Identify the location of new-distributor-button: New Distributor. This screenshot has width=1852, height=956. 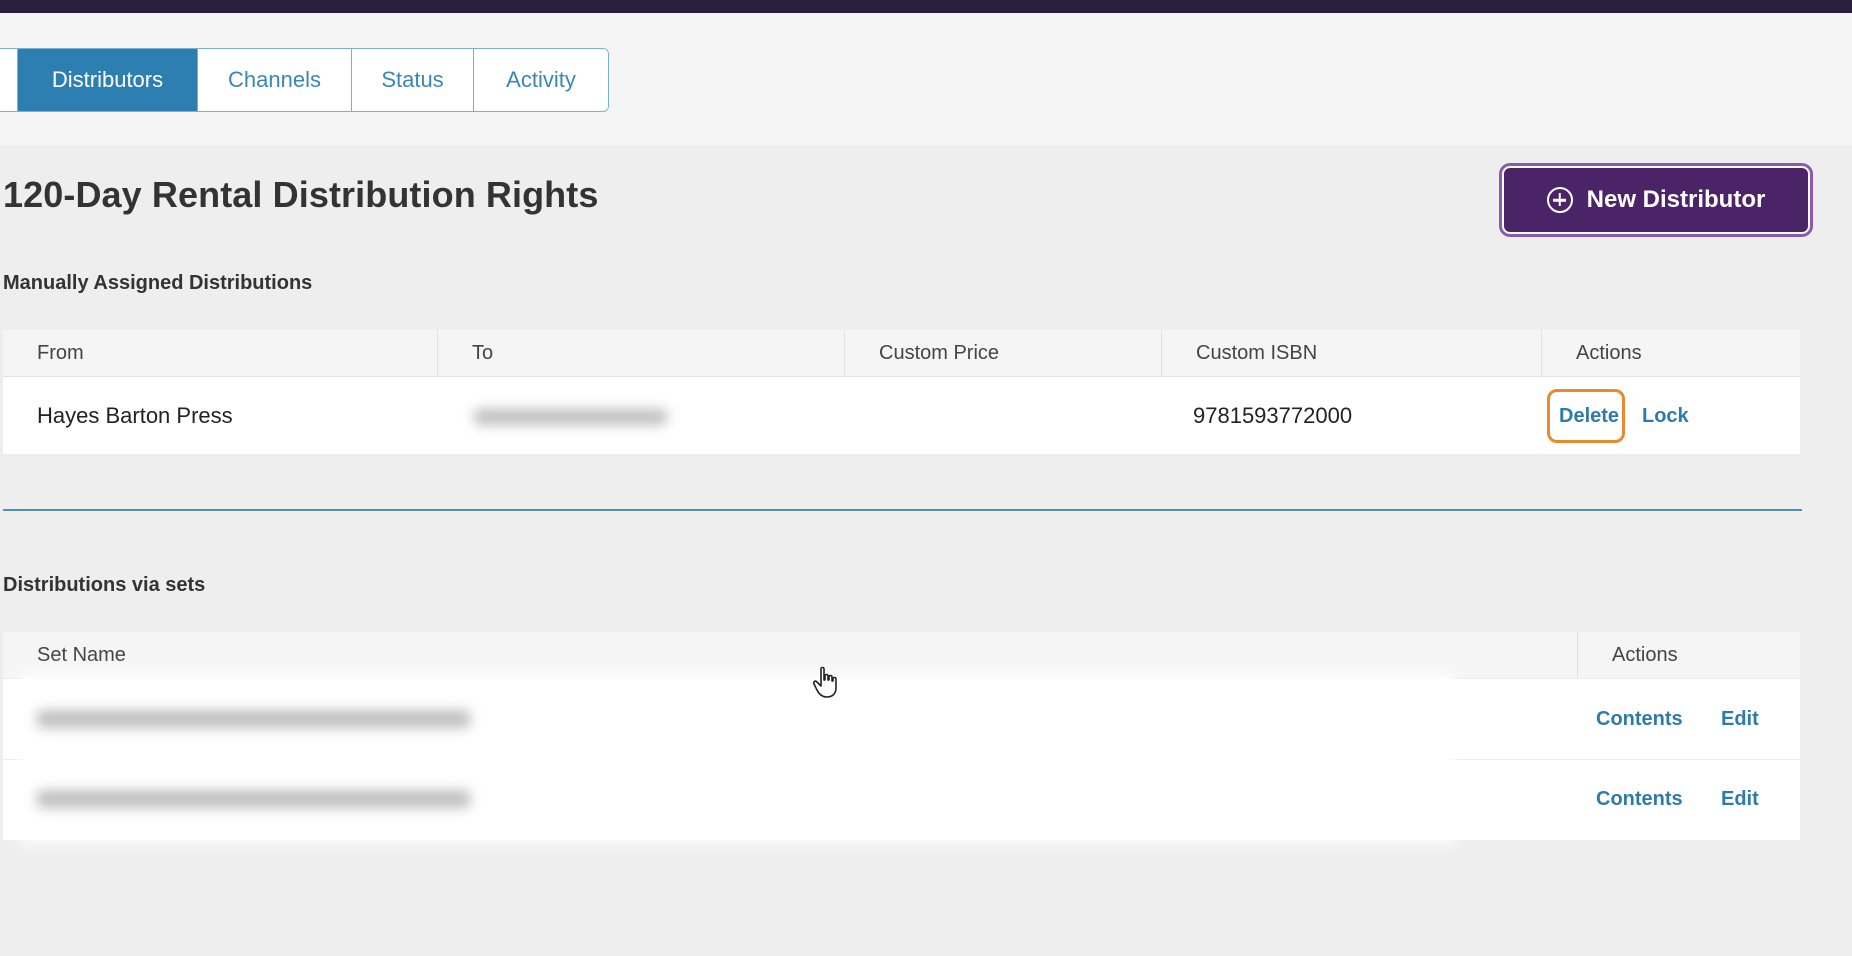
(1656, 200).